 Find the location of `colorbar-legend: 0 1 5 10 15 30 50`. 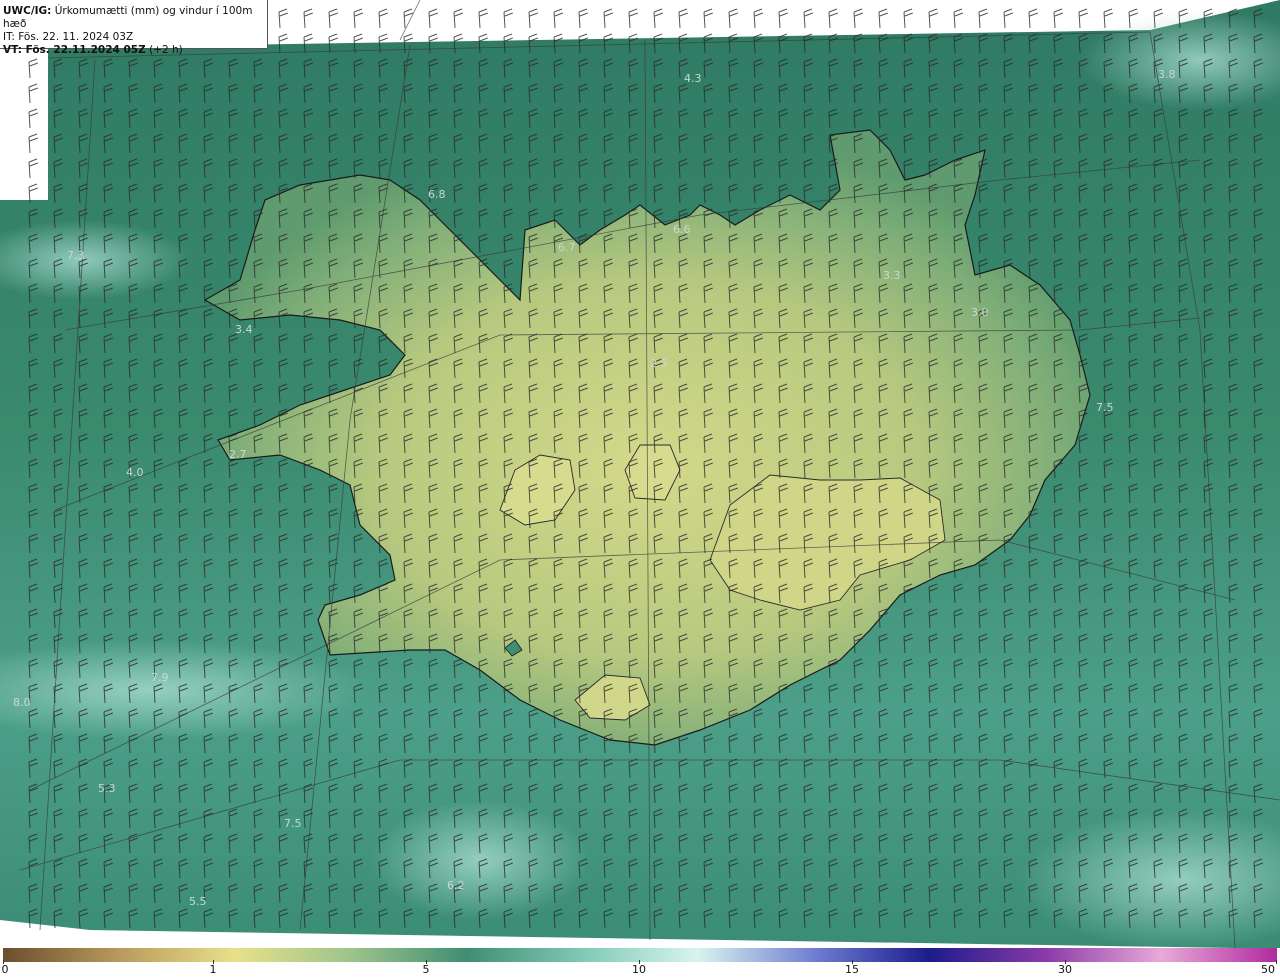

colorbar-legend: 0 1 5 10 15 30 50 is located at coordinates (640, 963).